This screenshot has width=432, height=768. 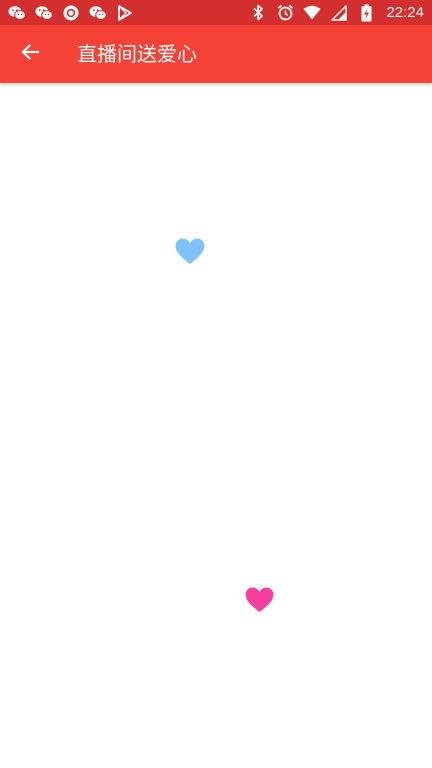 What do you see at coordinates (258, 13) in the screenshot?
I see `bluetooth-icon` at bounding box center [258, 13].